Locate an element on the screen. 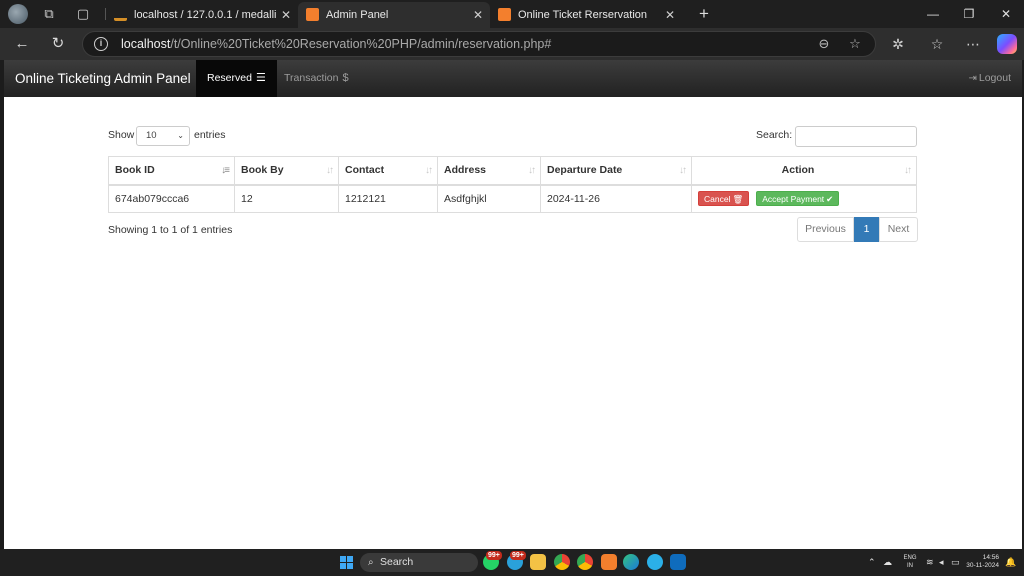 Image resolution: width=1024 pixels, height=576 pixels. close-window-icon: ✕ is located at coordinates (1006, 14).